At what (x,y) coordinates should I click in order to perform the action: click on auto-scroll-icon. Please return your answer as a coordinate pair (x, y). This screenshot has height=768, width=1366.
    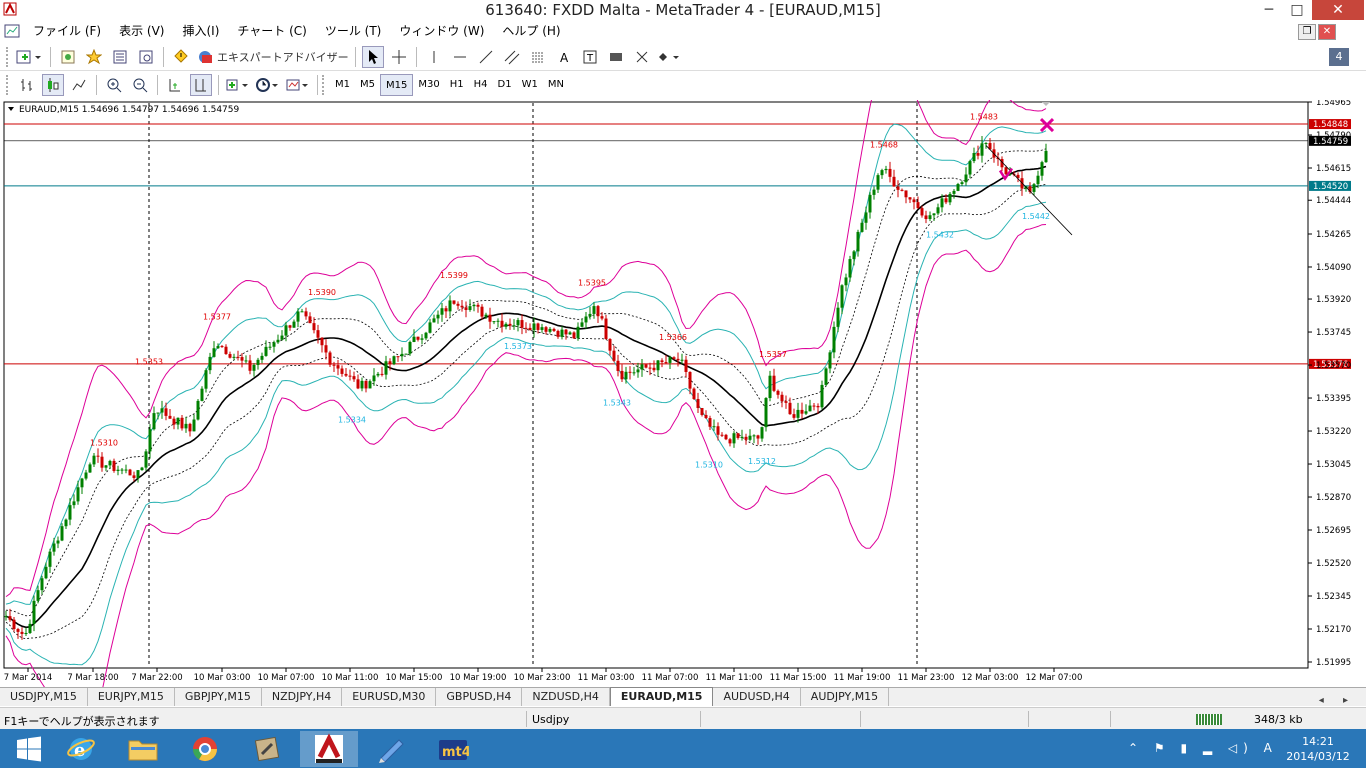
    Looking at the image, I should click on (175, 85).